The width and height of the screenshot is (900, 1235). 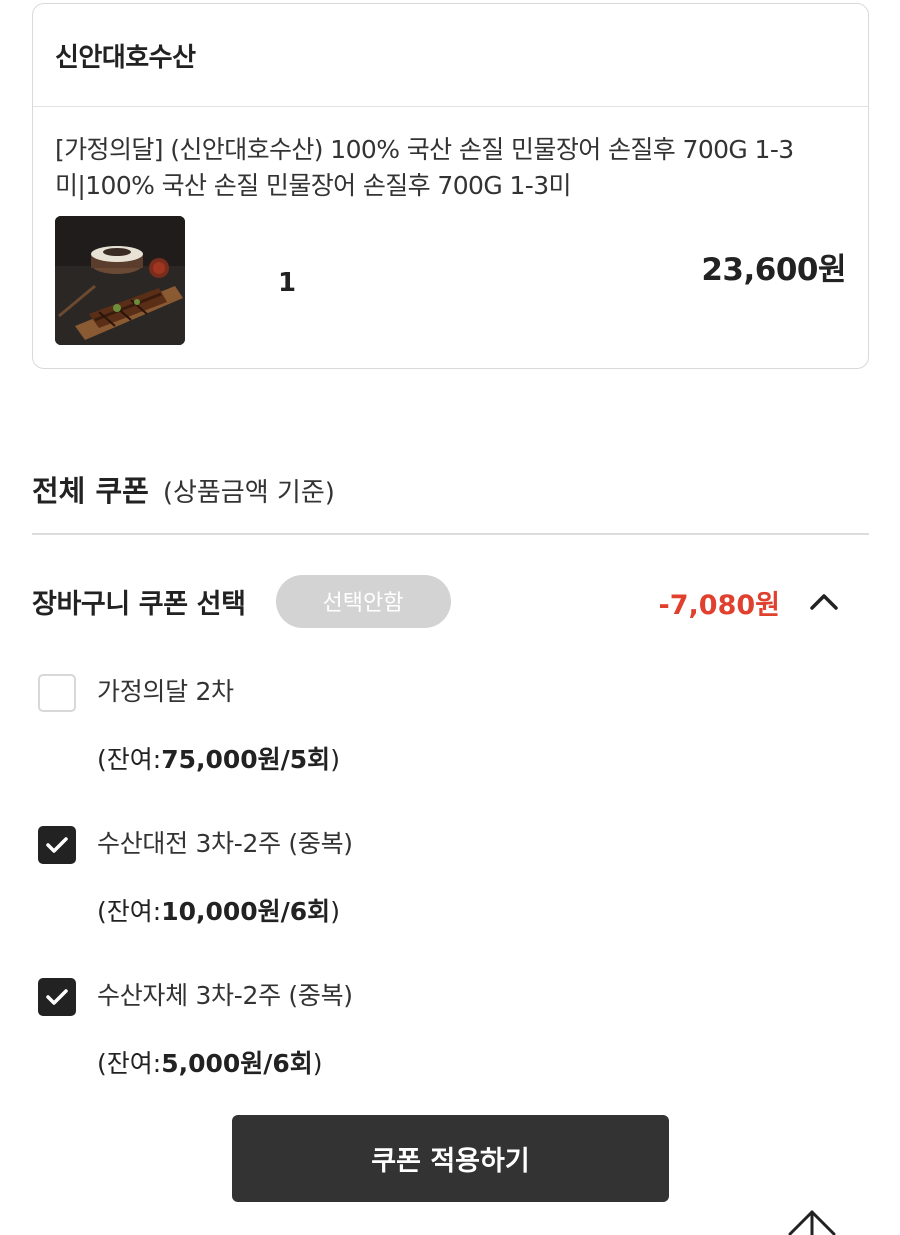 What do you see at coordinates (719, 605) in the screenshot?
I see `discount-amount: -7,080원` at bounding box center [719, 605].